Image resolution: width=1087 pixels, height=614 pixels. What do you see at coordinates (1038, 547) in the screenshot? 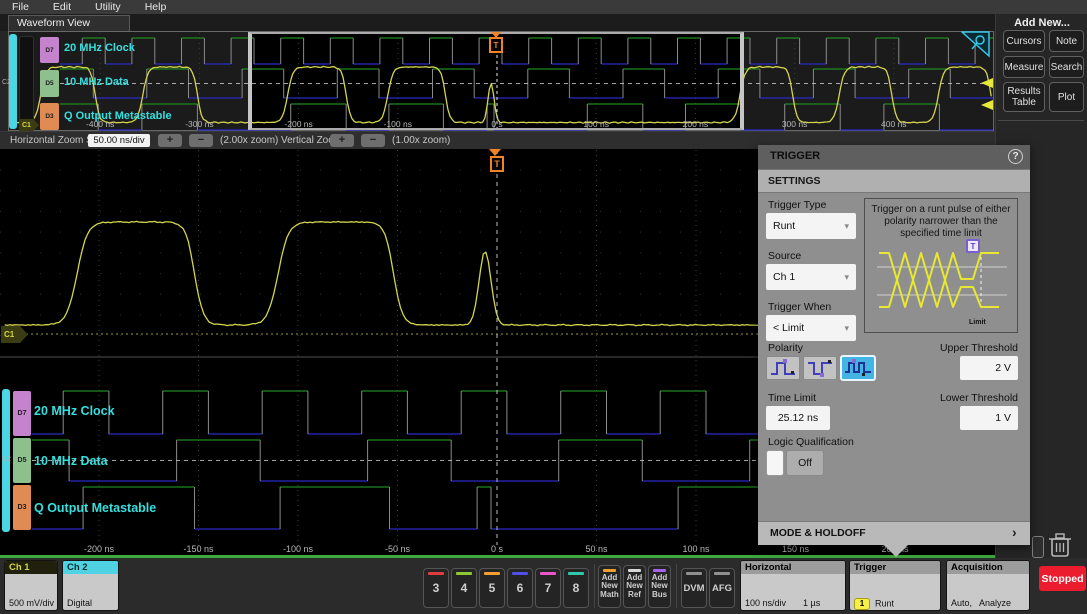
I see `zoom-mode-button` at bounding box center [1038, 547].